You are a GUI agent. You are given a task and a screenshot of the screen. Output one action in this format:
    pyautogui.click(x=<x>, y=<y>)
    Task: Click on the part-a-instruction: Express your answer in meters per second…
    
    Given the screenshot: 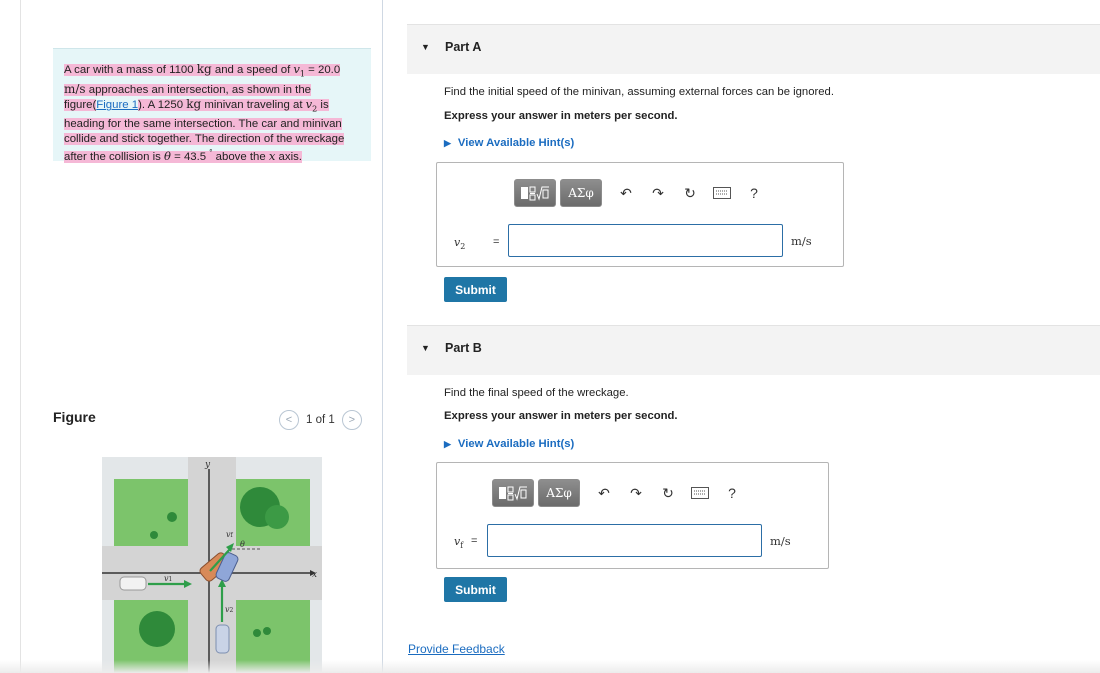 What is the action you would take?
    pyautogui.click(x=561, y=116)
    